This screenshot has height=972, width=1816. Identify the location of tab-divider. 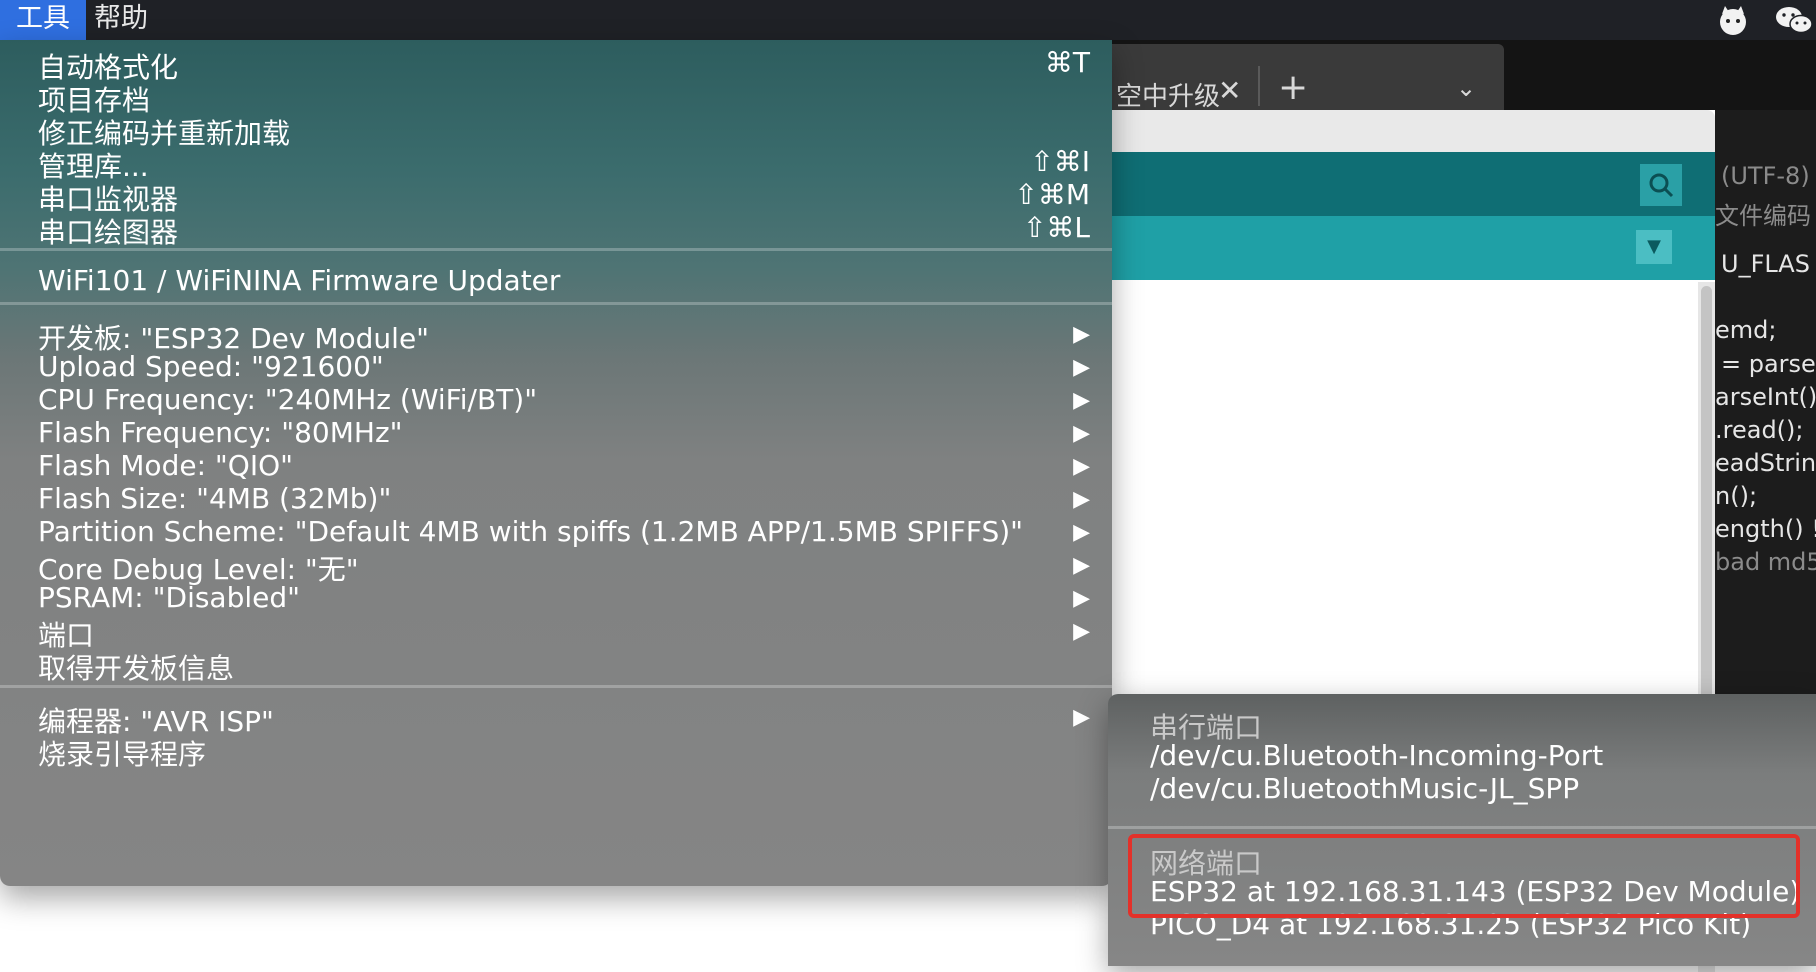
(1259, 86).